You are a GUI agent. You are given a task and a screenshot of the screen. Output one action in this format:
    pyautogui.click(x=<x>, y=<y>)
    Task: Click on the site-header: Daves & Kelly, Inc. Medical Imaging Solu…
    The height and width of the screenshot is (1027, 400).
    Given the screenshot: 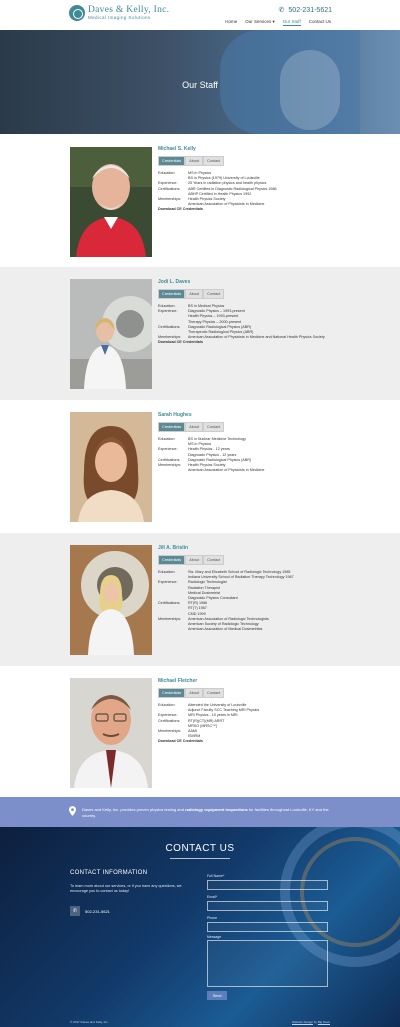 What is the action you would take?
    pyautogui.click(x=200, y=15)
    